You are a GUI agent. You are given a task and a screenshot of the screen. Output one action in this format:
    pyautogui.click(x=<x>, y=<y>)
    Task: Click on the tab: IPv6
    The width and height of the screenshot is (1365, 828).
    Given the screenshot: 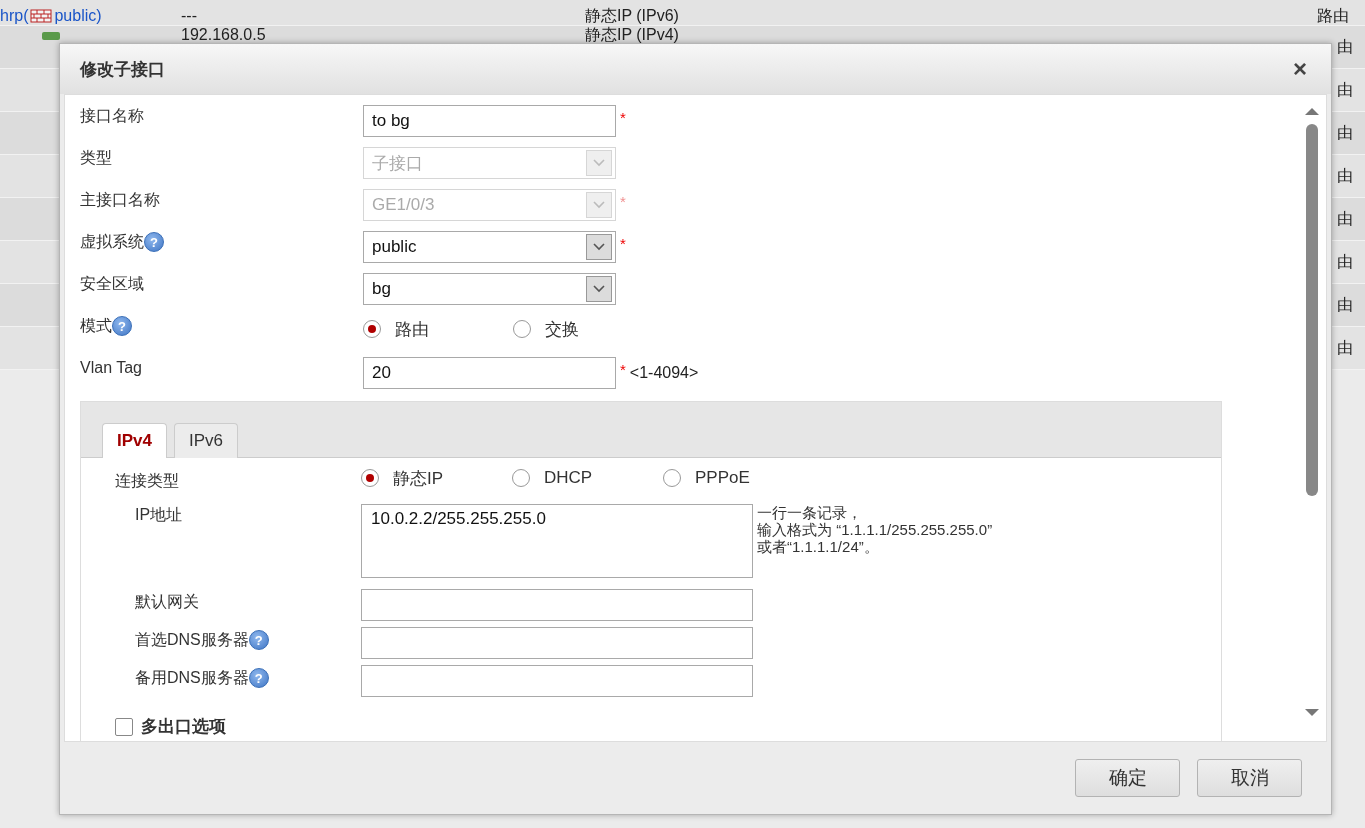 What is the action you would take?
    pyautogui.click(x=206, y=440)
    